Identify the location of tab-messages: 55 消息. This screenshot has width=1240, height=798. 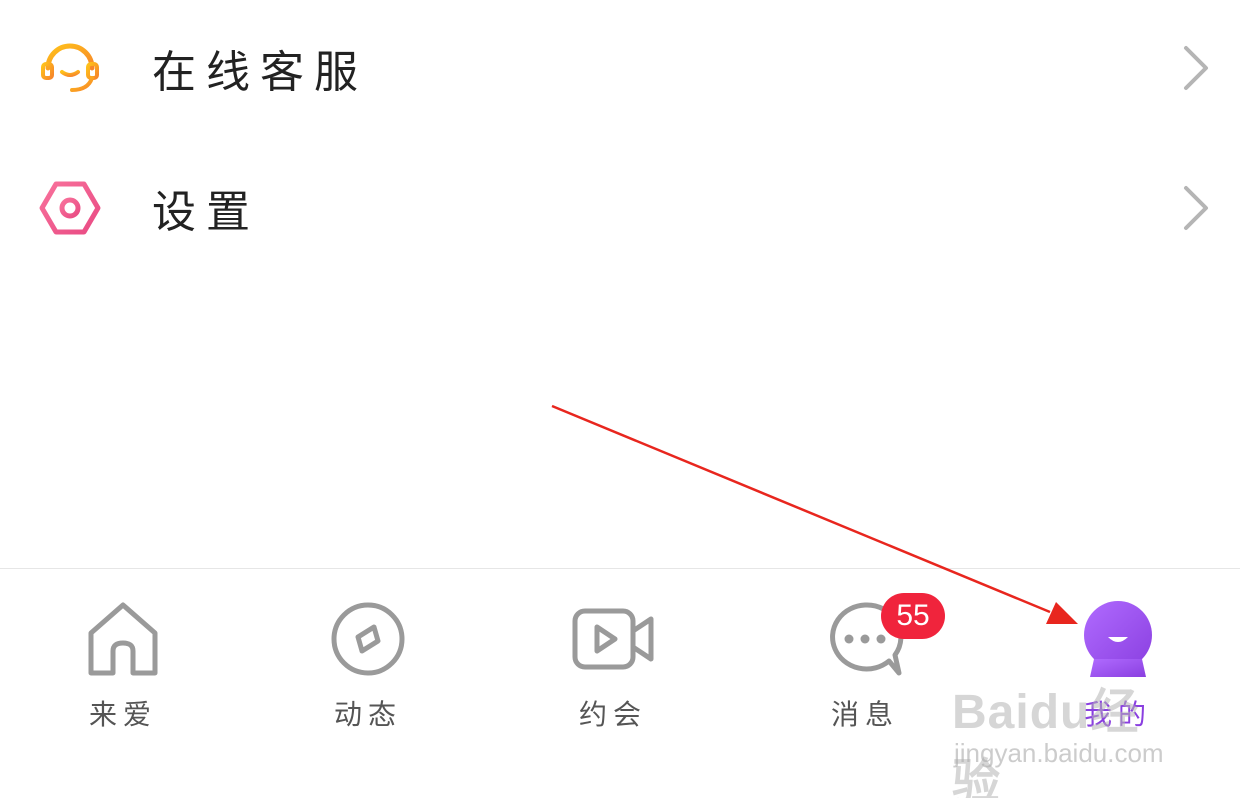
(870, 683).